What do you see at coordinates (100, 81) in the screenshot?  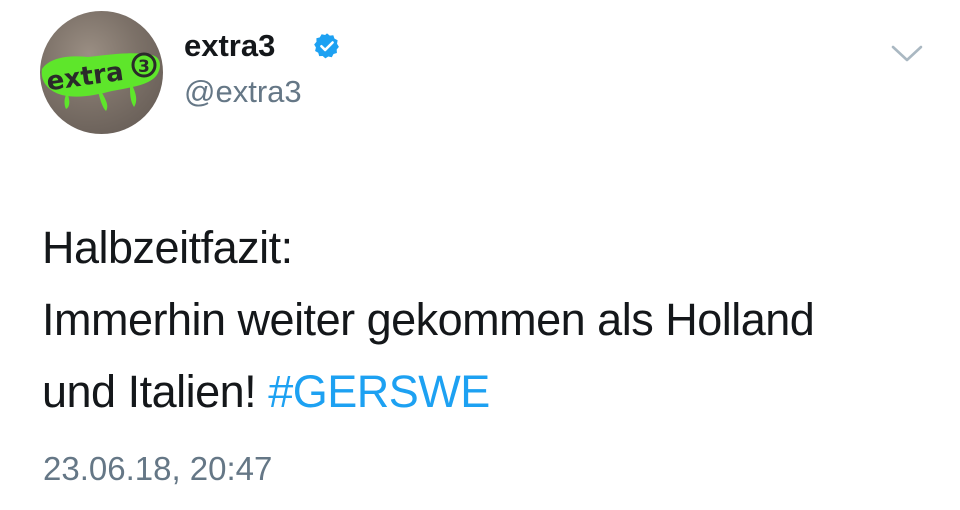 I see `extra3-logo: extra 3` at bounding box center [100, 81].